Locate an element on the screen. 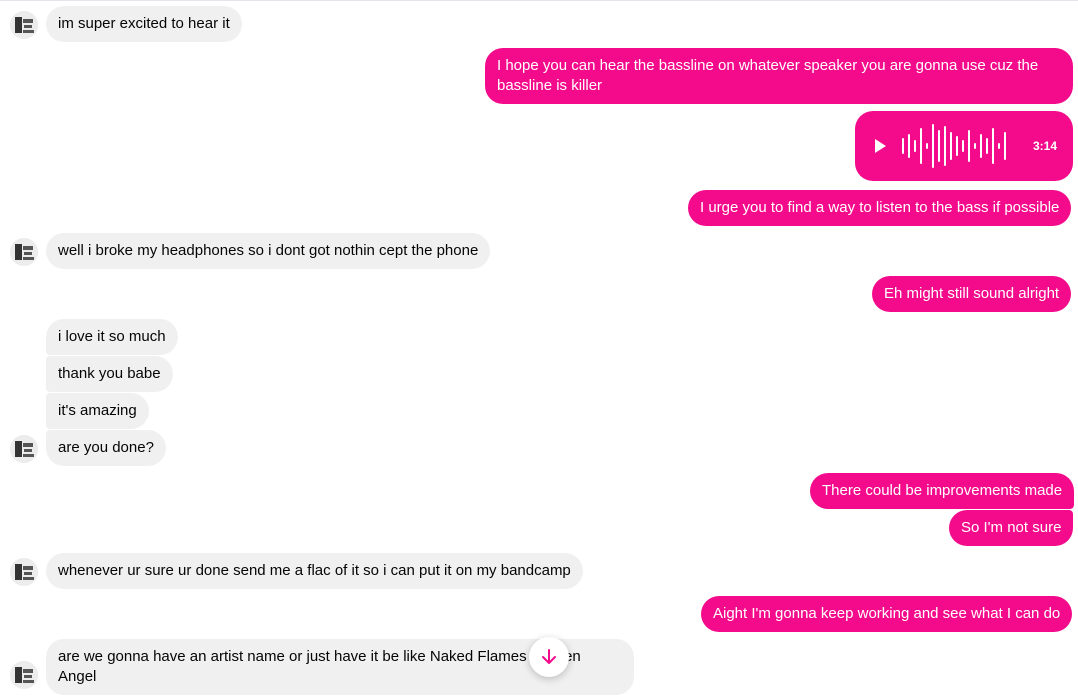  outgoing-message: So I'm not sure is located at coordinates (1011, 528).